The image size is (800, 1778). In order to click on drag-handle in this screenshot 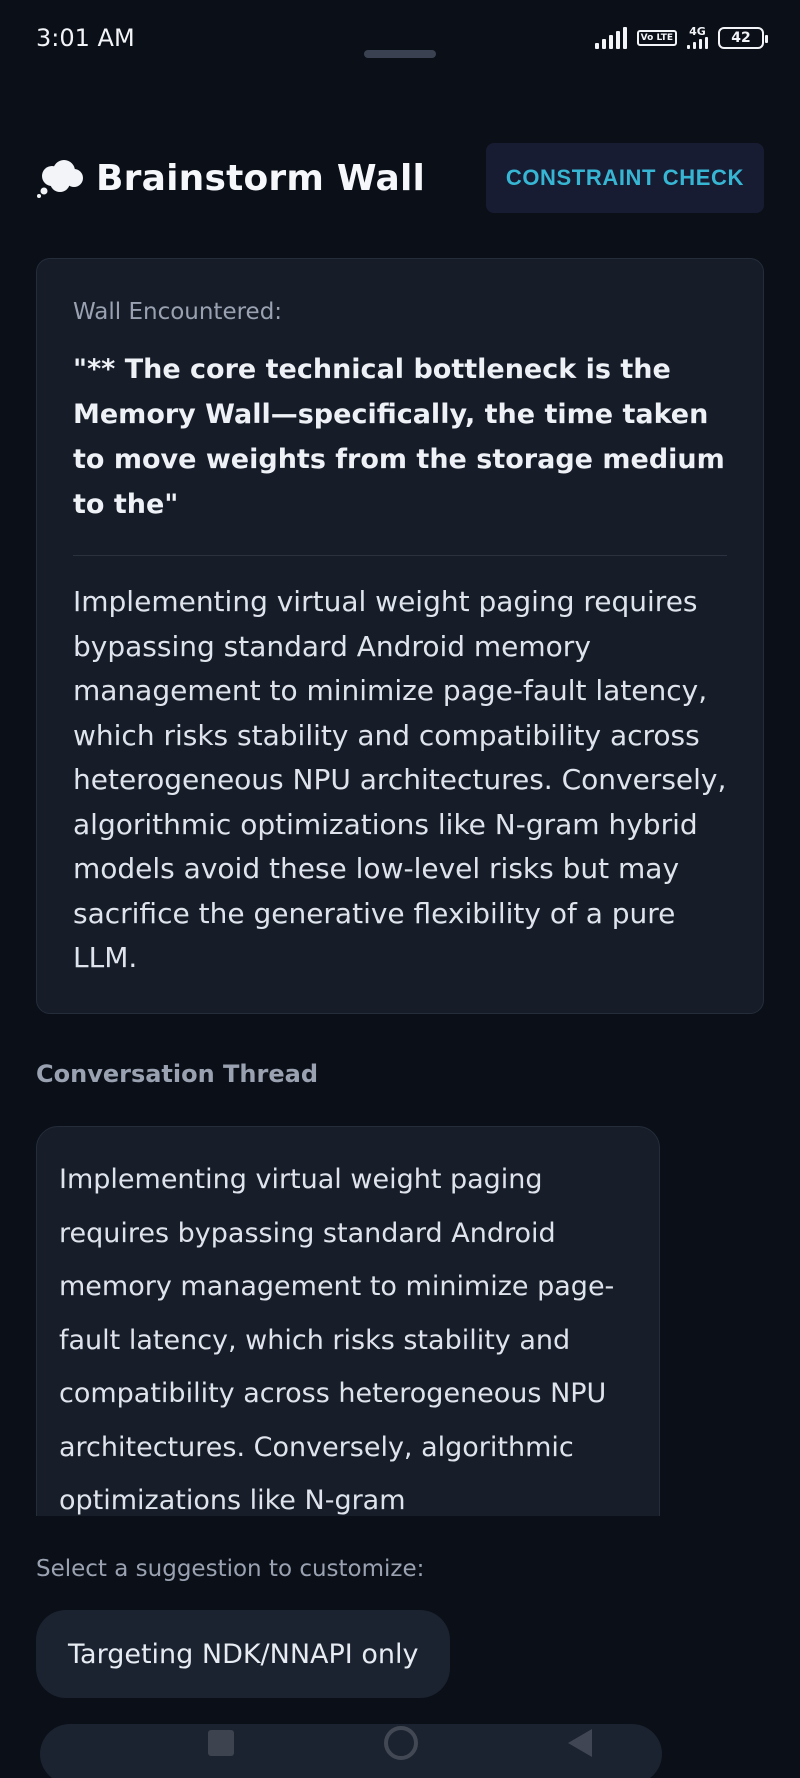, I will do `click(400, 54)`.